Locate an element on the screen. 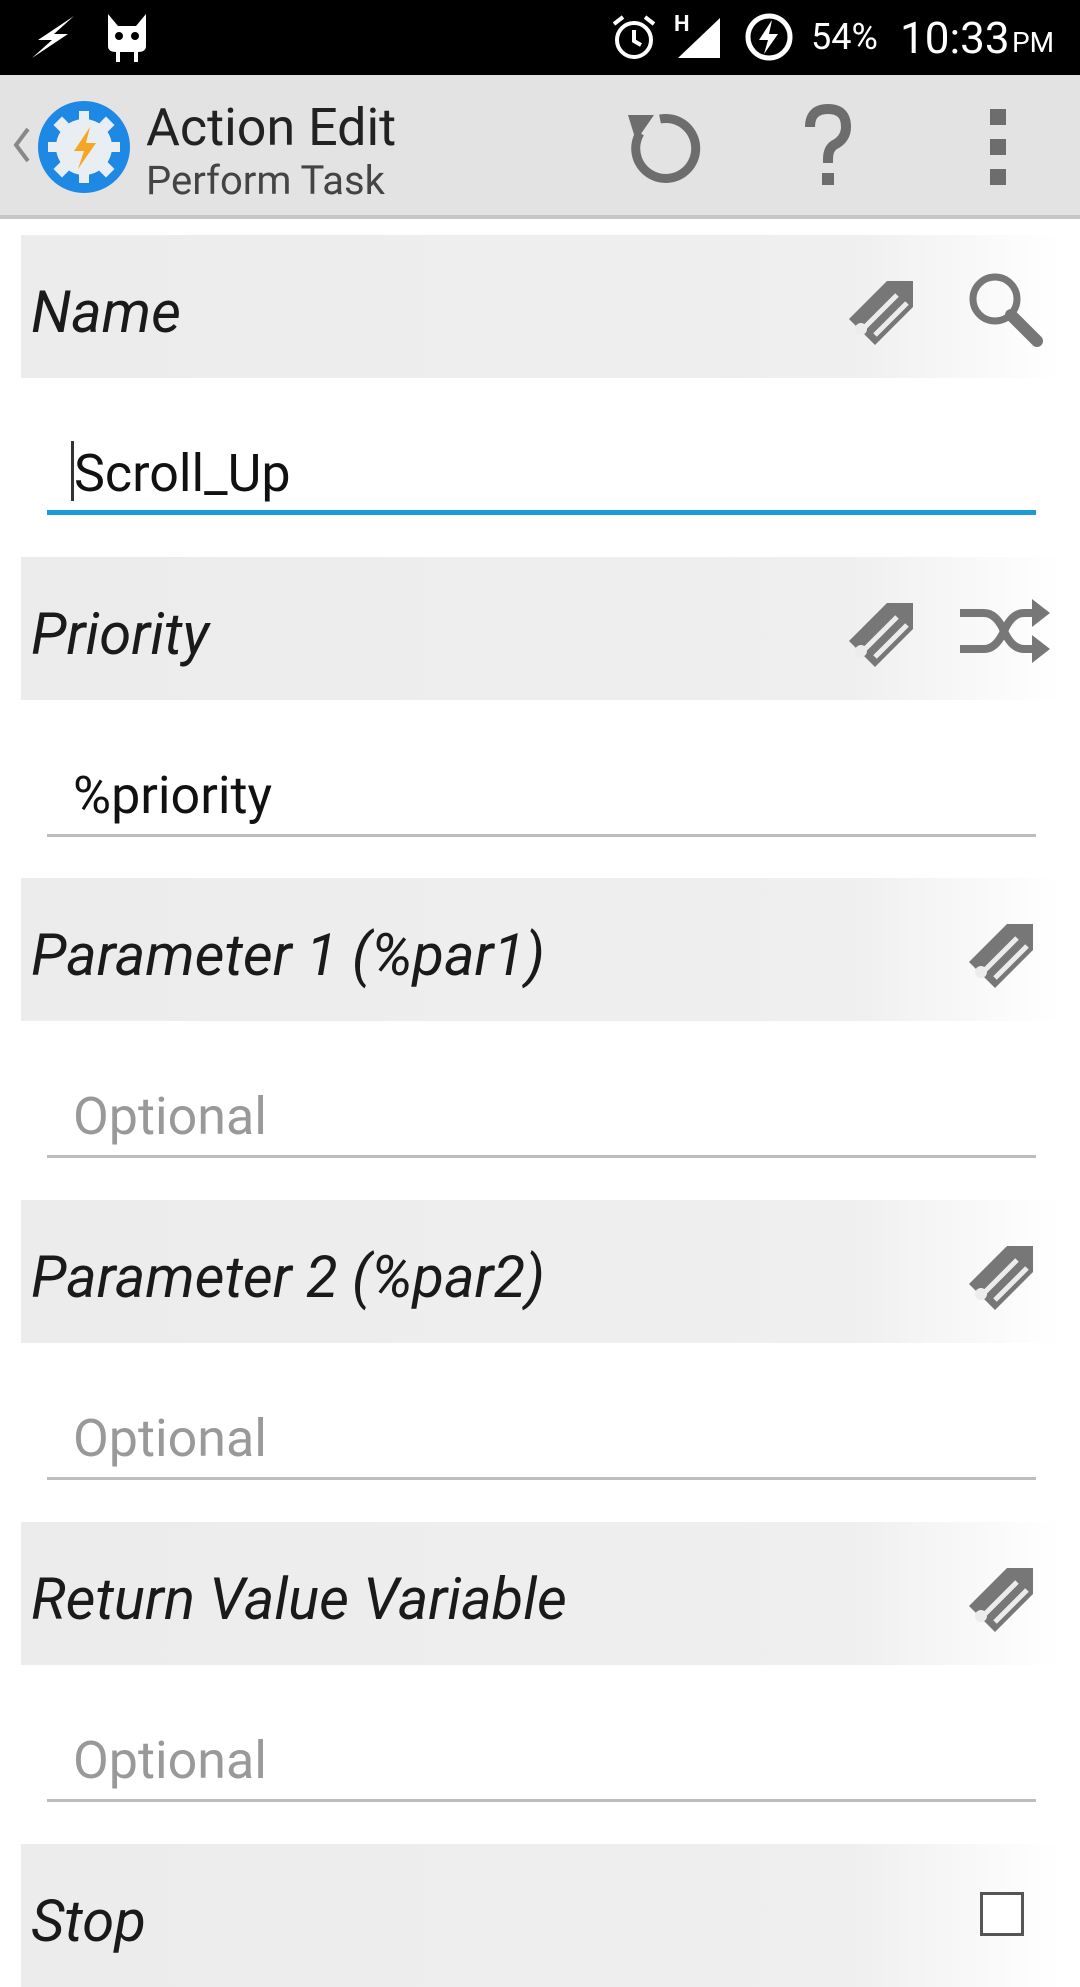 This screenshot has width=1080, height=1987. name-label: Name is located at coordinates (106, 313).